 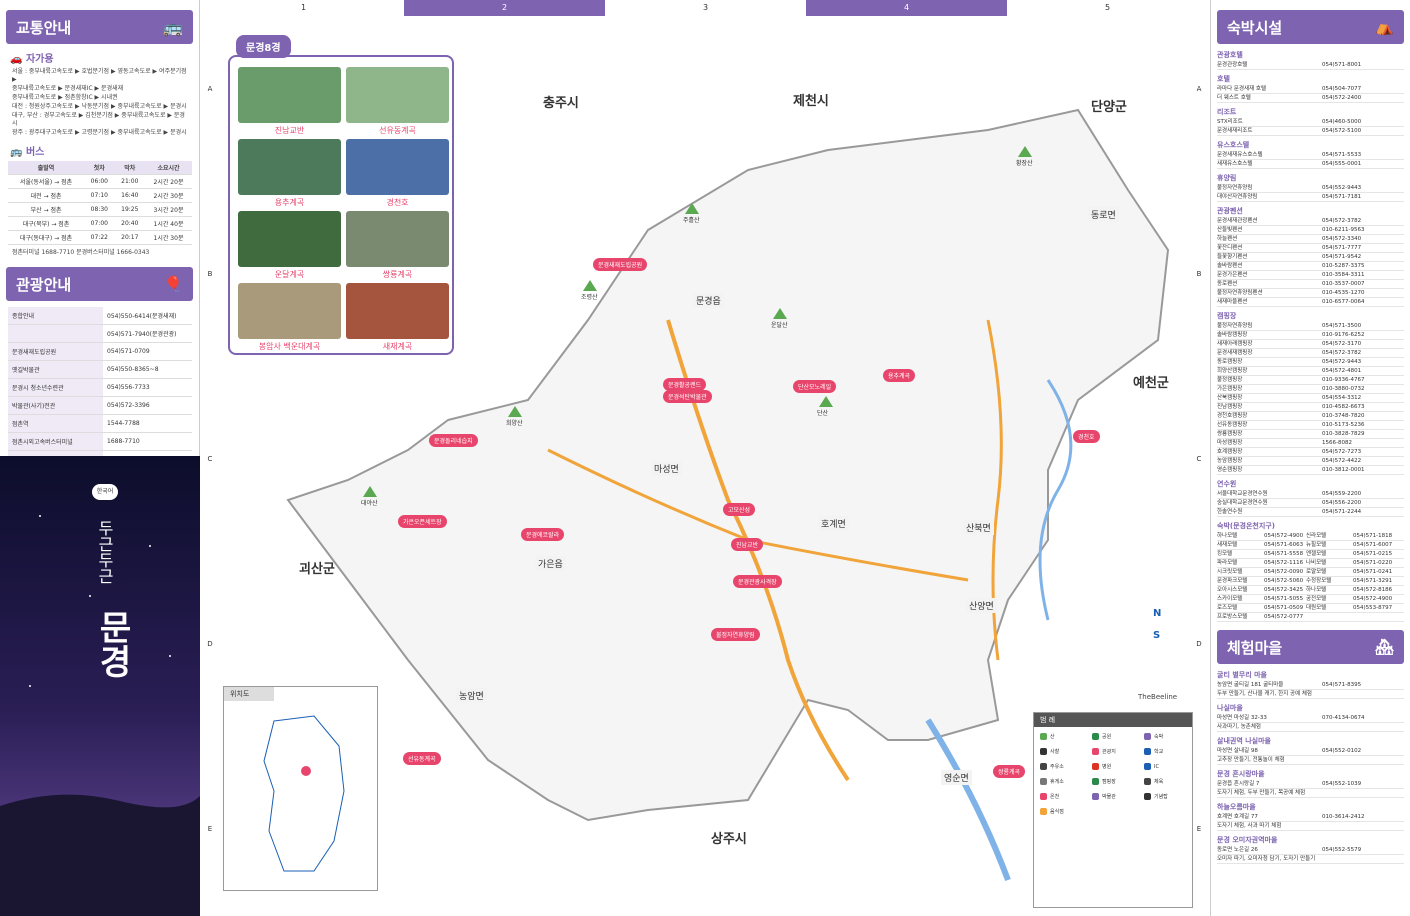 What do you see at coordinates (1342, 188) in the screenshot?
I see `lodge-tel: 054)552-9443` at bounding box center [1342, 188].